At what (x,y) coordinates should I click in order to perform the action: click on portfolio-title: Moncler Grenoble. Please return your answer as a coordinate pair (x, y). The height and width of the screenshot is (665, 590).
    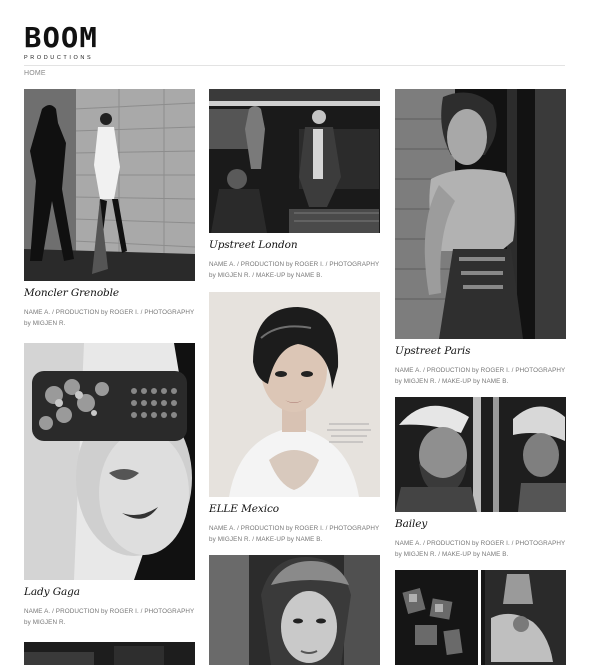
    Looking at the image, I should click on (109, 293).